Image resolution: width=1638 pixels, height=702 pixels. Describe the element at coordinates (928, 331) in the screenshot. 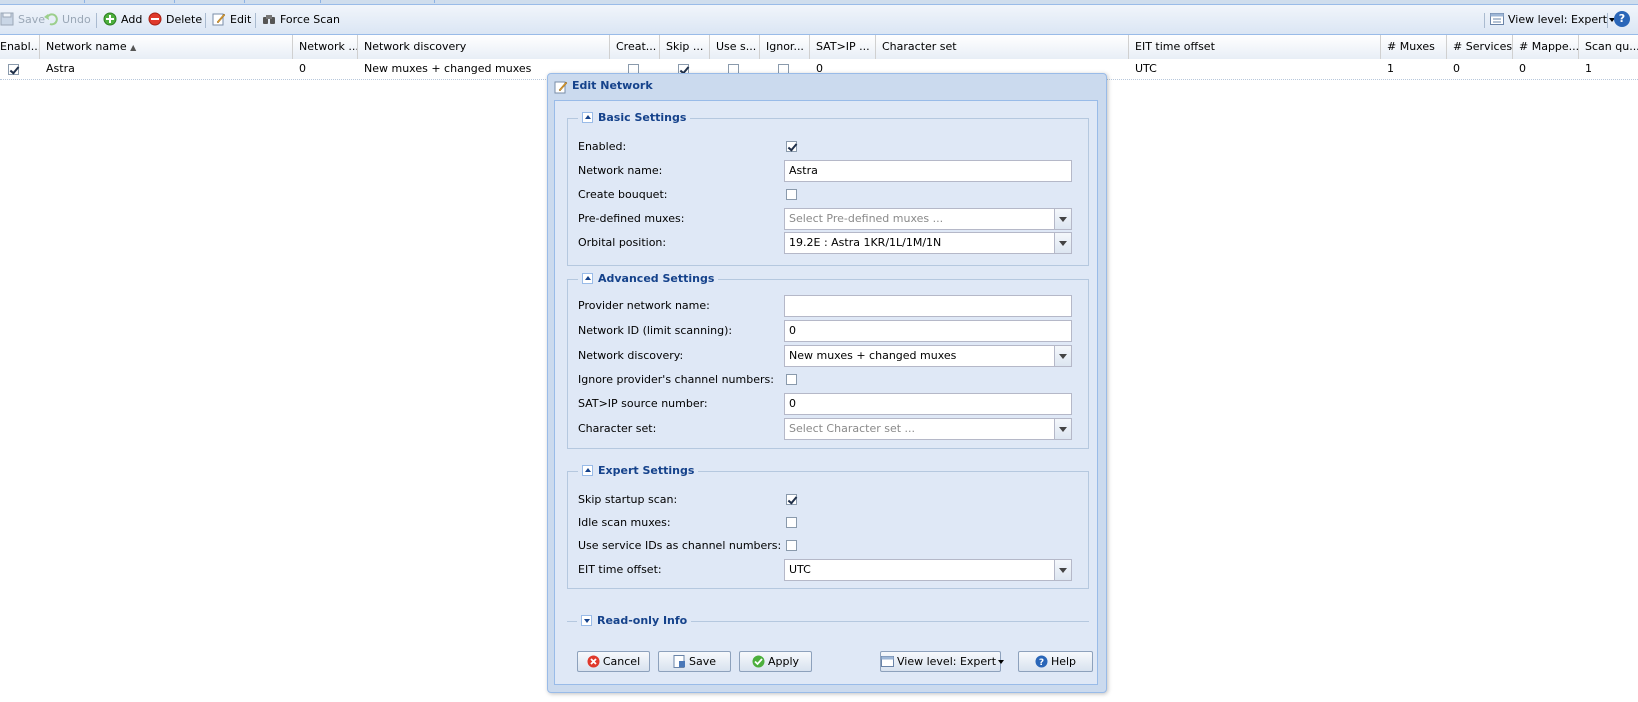

I see `network-id-field: 0` at that location.